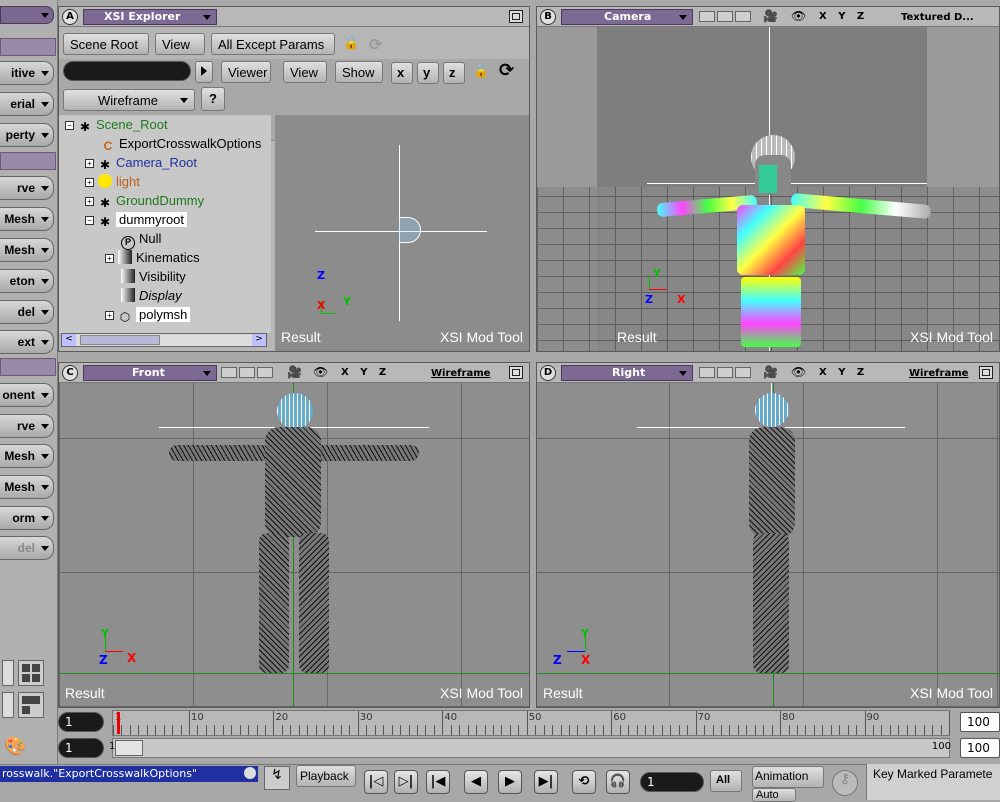 Image resolution: width=1000 pixels, height=802 pixels. What do you see at coordinates (152, 259) in the screenshot?
I see `tree-item-kinematics: + Kinematics` at bounding box center [152, 259].